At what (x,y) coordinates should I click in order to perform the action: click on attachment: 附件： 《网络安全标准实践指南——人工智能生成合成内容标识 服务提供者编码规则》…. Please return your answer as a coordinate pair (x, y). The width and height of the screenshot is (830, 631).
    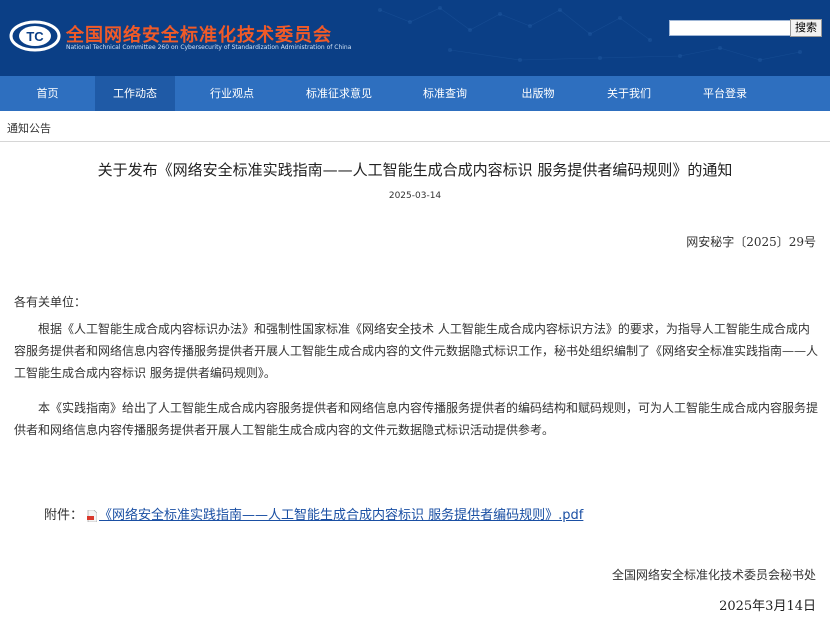
    Looking at the image, I should click on (313, 513).